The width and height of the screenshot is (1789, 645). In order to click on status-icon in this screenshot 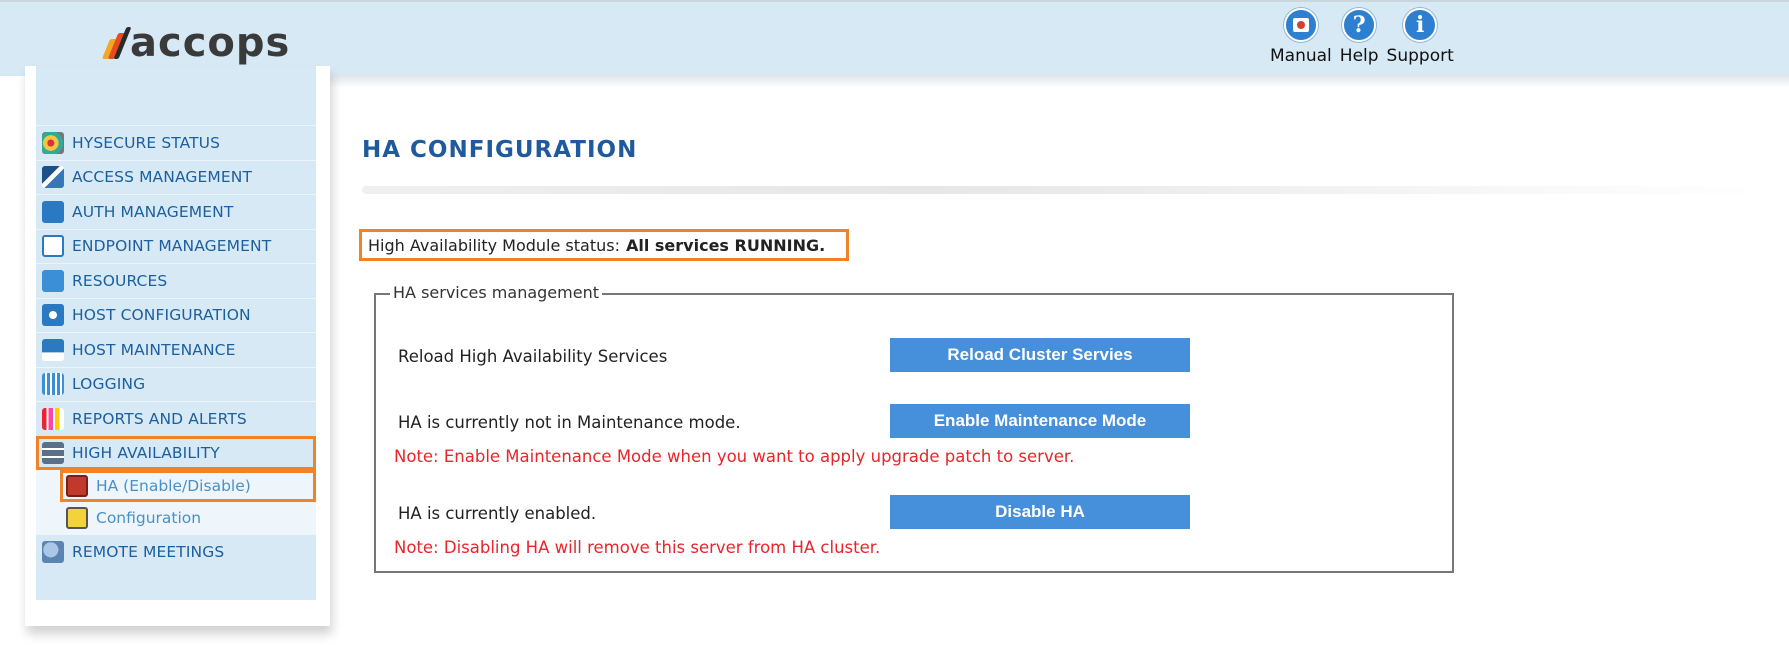, I will do `click(53, 142)`.